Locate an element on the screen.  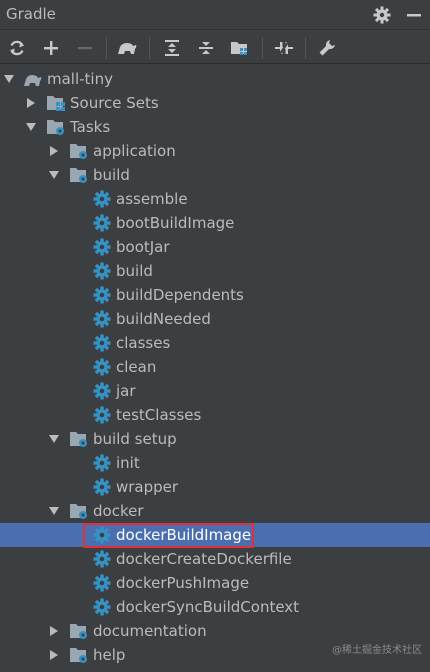
tree-node-task: build is located at coordinates (215, 271).